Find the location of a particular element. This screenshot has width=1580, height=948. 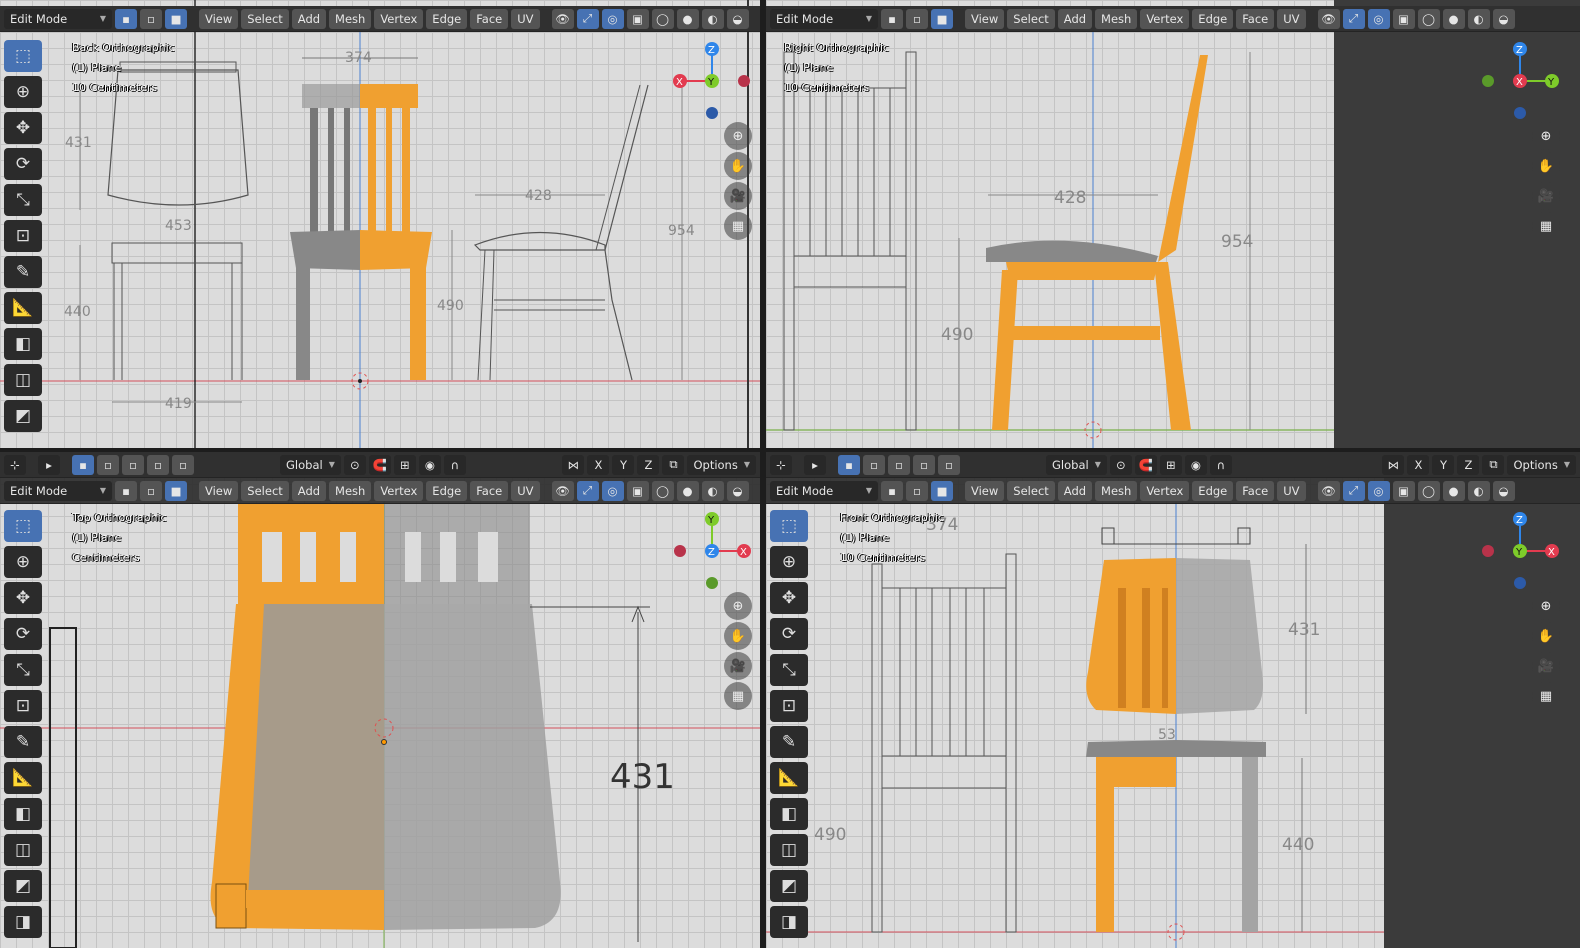

select-mode-extend-icon: ▫ is located at coordinates (108, 464).